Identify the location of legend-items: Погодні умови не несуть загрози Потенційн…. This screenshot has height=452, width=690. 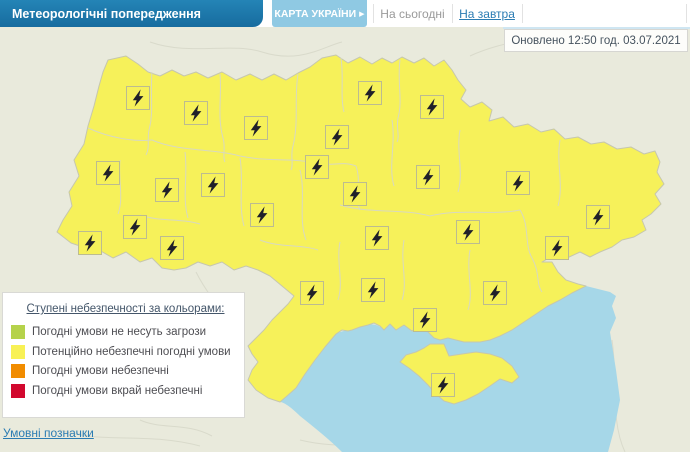
(127, 361).